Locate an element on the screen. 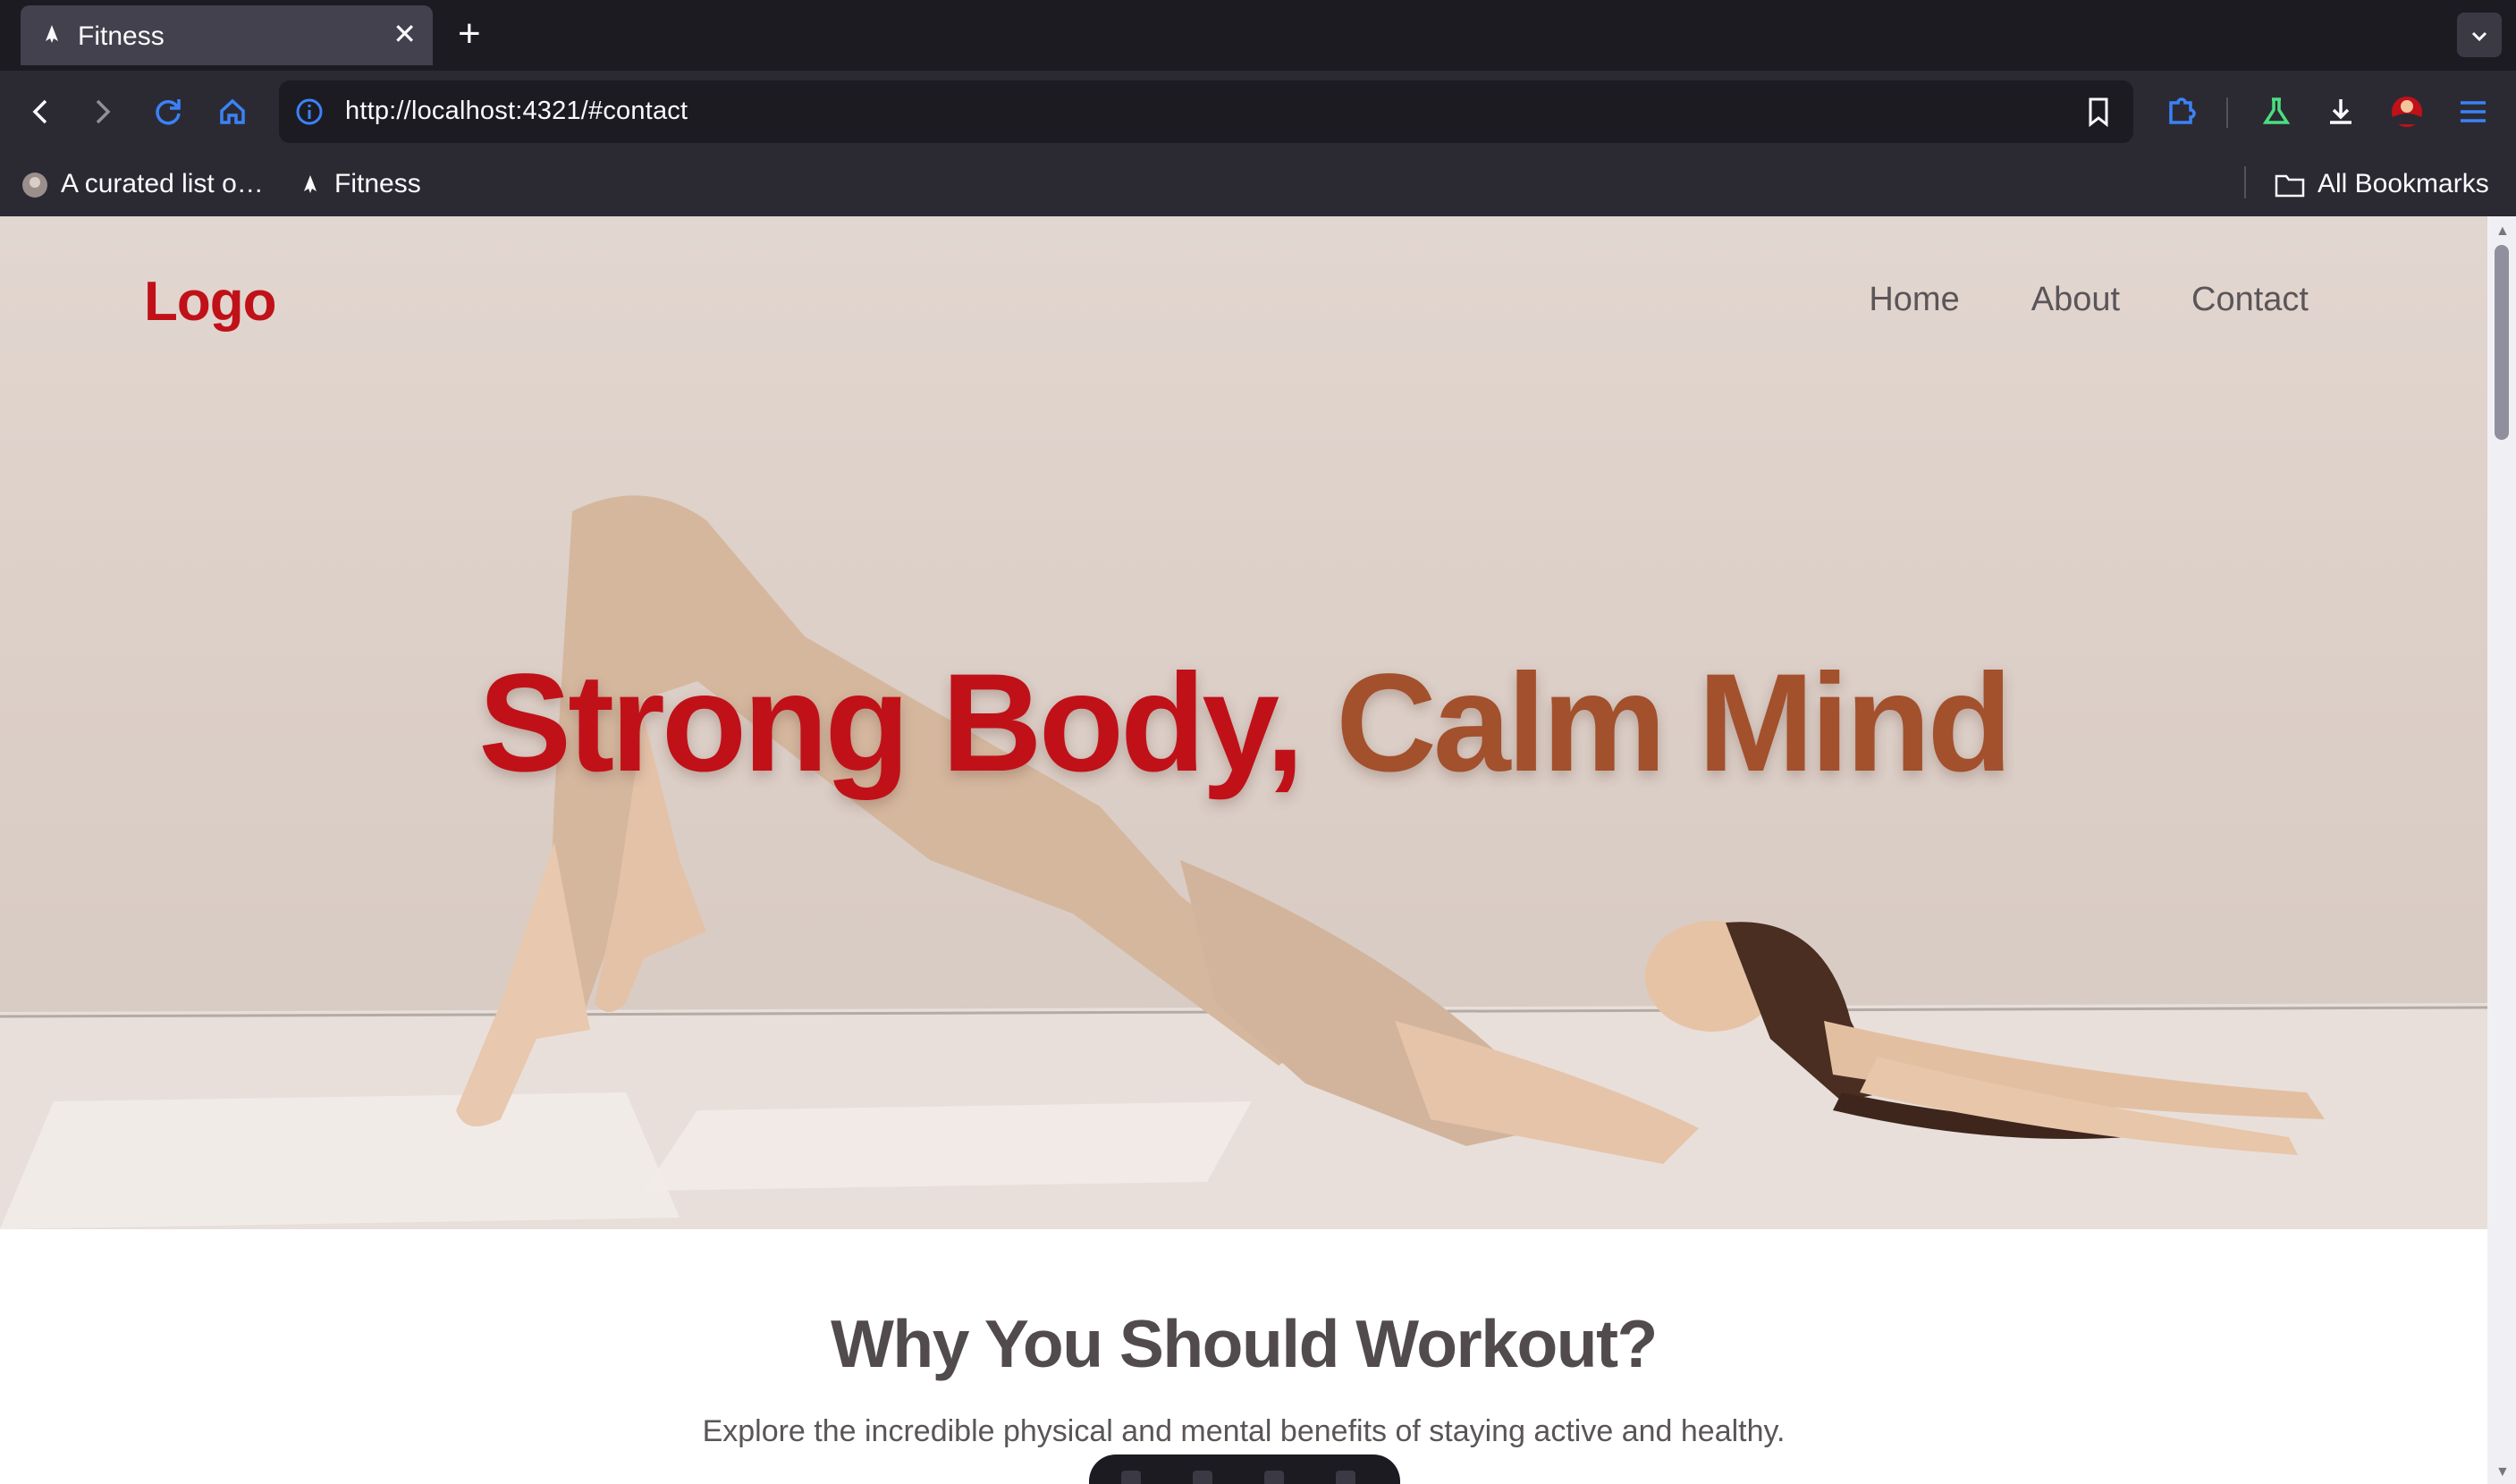  site-logo: Logo is located at coordinates (210, 301).